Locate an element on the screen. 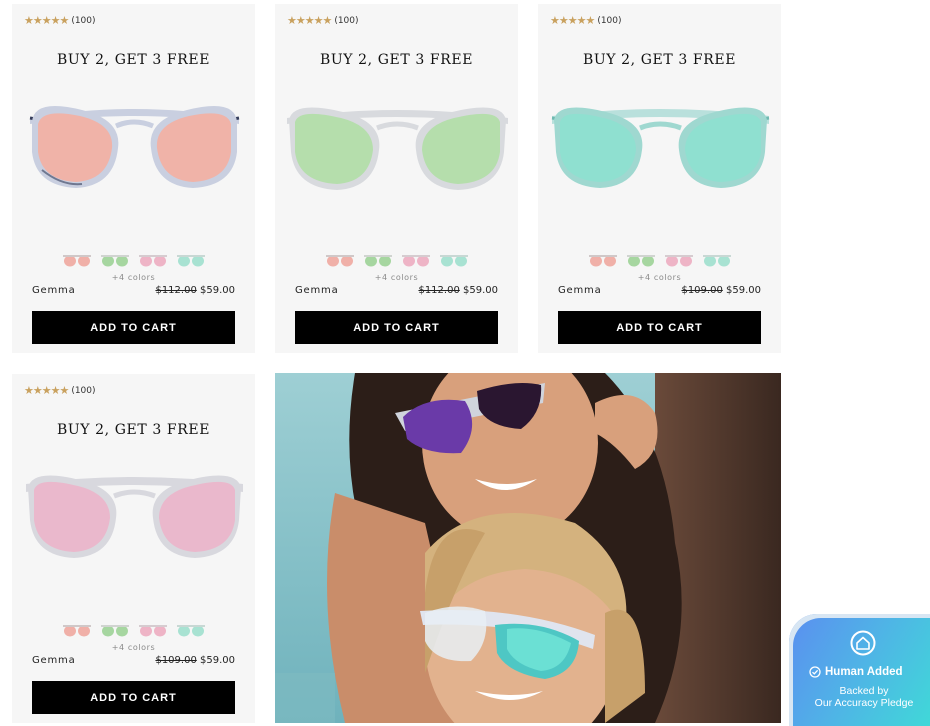 The height and width of the screenshot is (726, 930). badge-subtitle-line2: Our Accuracy Pledge is located at coordinates (864, 703).